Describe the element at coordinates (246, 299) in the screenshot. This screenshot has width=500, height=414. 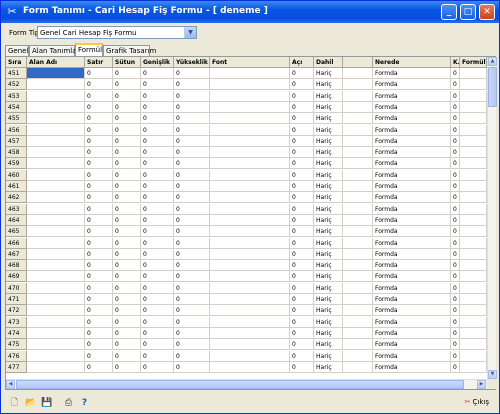
I see `table-row: 471 0 0 0 0 0 Hariç Formda 0` at that location.